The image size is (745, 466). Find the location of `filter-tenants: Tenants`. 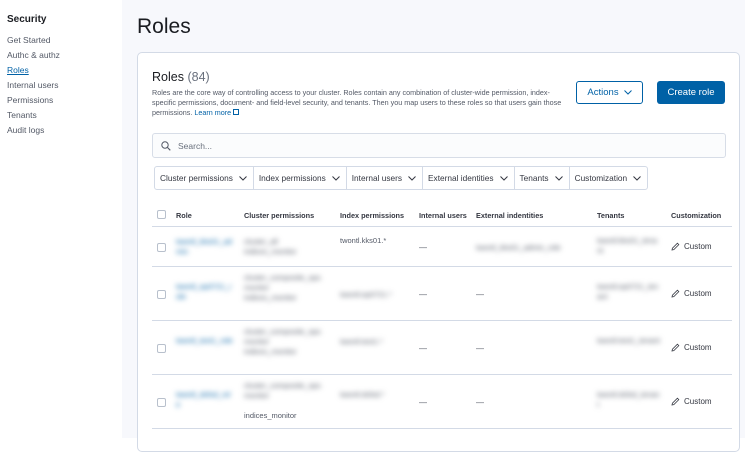

filter-tenants: Tenants is located at coordinates (542, 178).